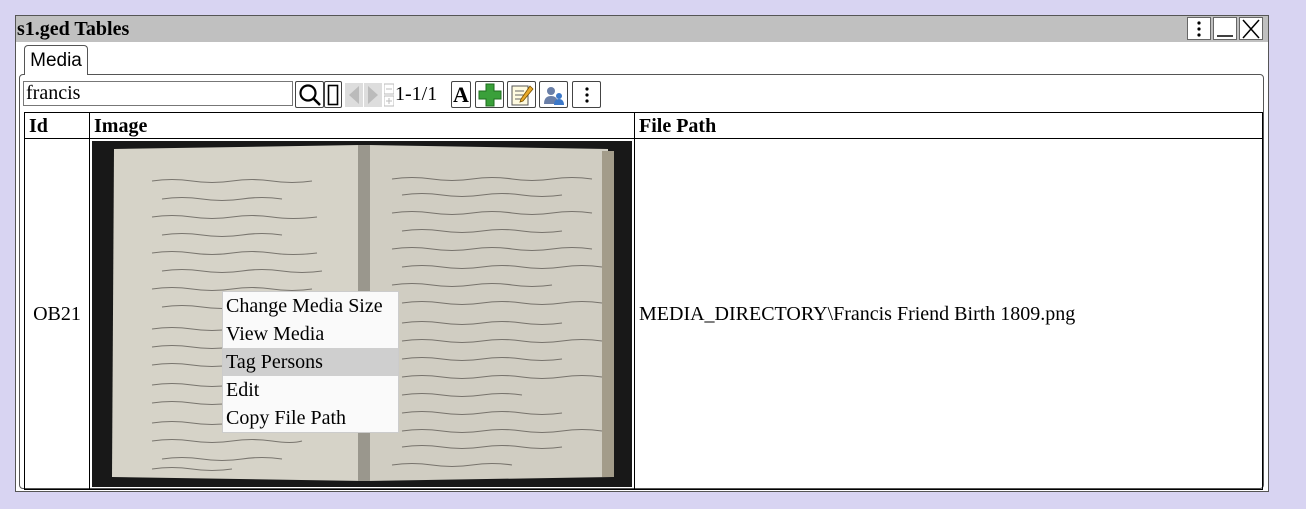 The image size is (1306, 509). What do you see at coordinates (158, 93) in the screenshot?
I see `search-input` at bounding box center [158, 93].